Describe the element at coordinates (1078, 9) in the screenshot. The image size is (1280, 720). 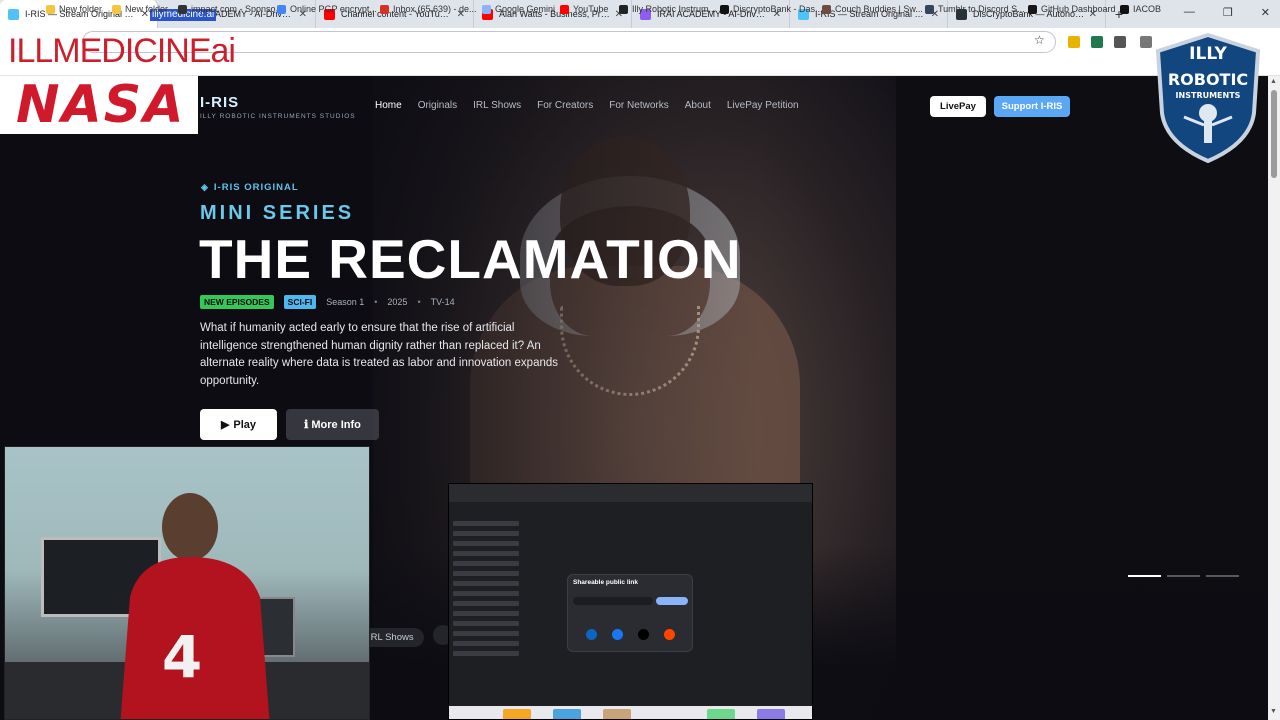
I see `bookmark-label: GitHub Dashboard` at that location.